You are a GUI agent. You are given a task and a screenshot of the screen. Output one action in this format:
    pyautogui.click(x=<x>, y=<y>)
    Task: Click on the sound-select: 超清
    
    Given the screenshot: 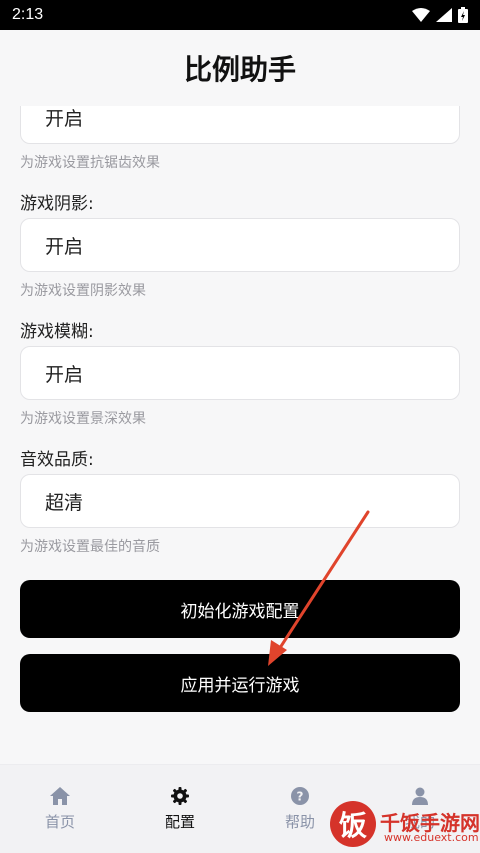 What is the action you would take?
    pyautogui.click(x=240, y=501)
    